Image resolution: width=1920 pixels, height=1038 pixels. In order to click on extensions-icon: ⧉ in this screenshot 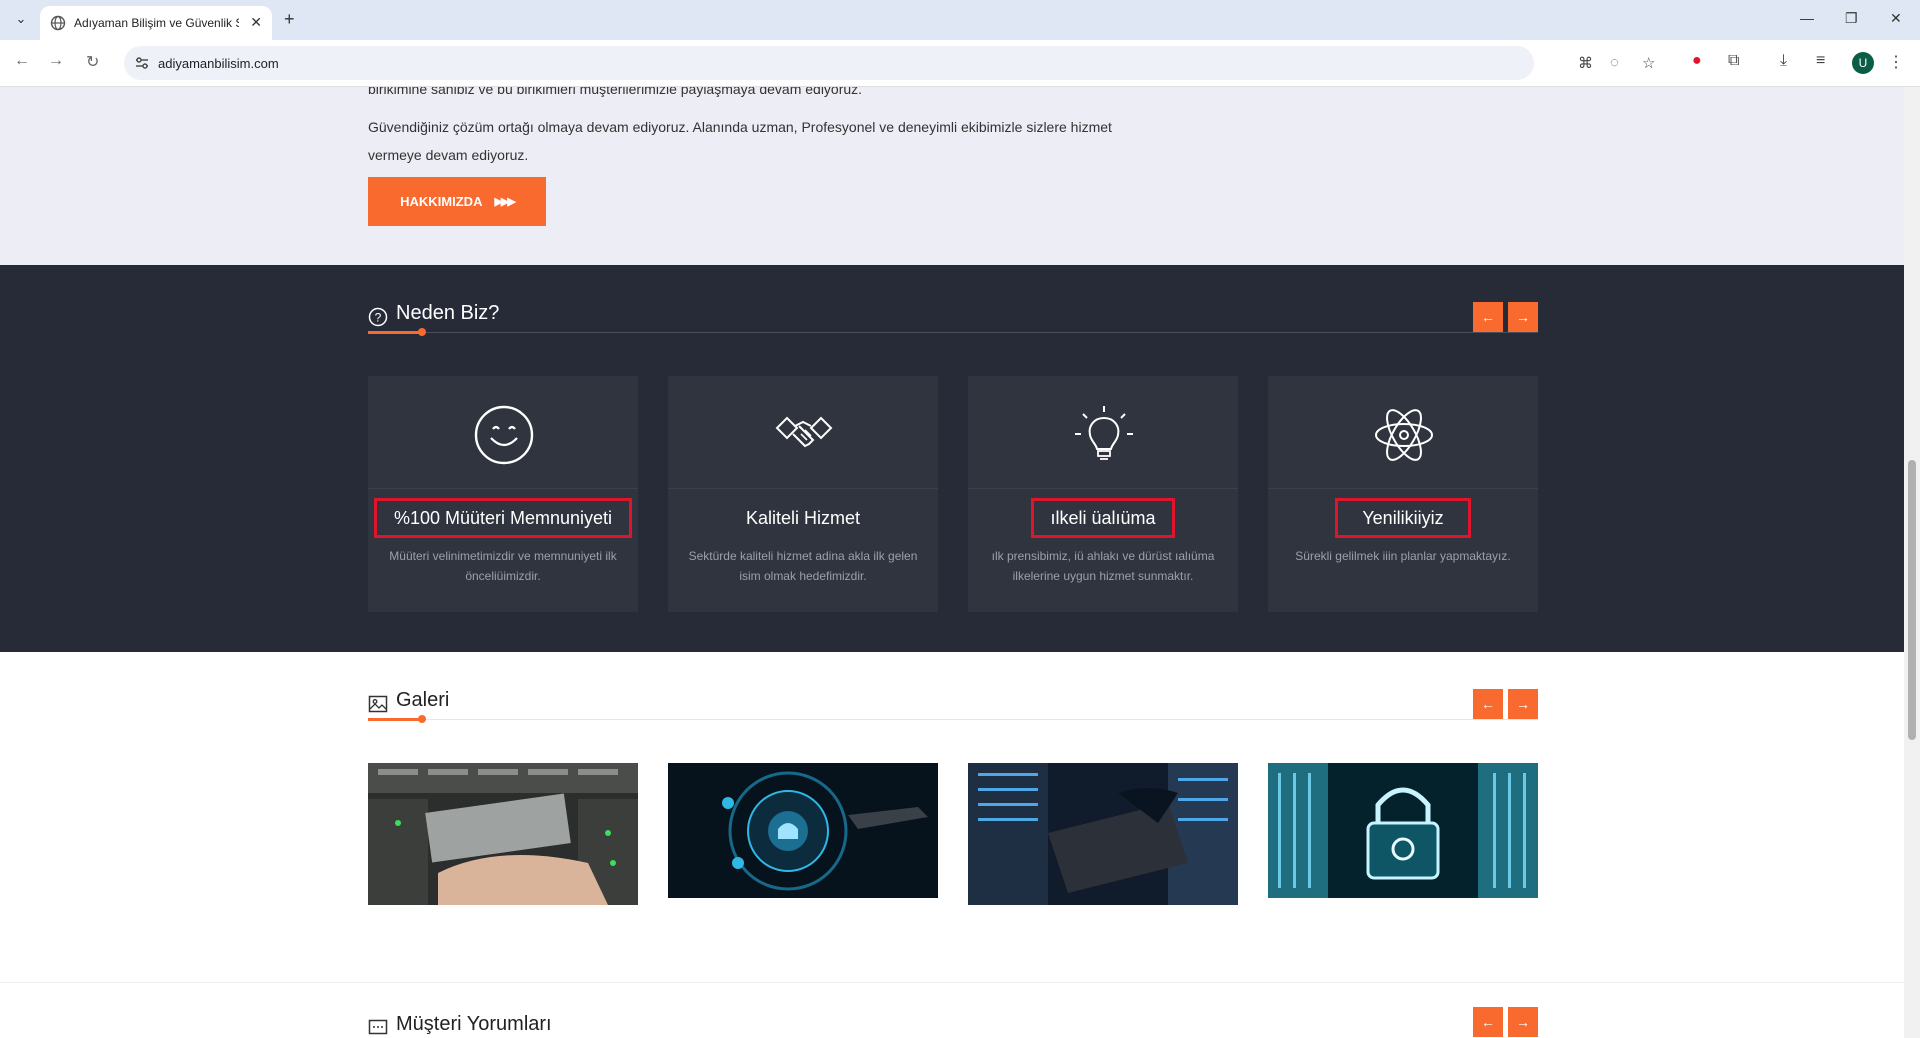, I will do `click(1733, 61)`.